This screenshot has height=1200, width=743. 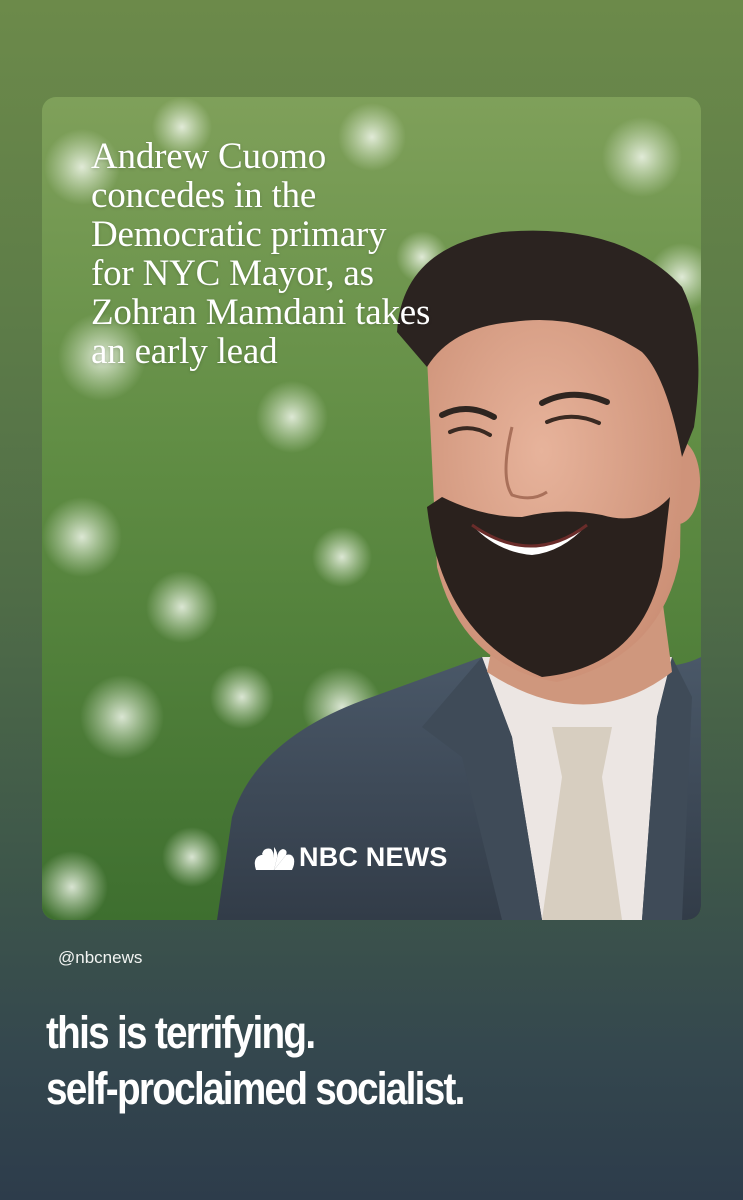 What do you see at coordinates (373, 857) in the screenshot?
I see `logo-text: NBC NEWS` at bounding box center [373, 857].